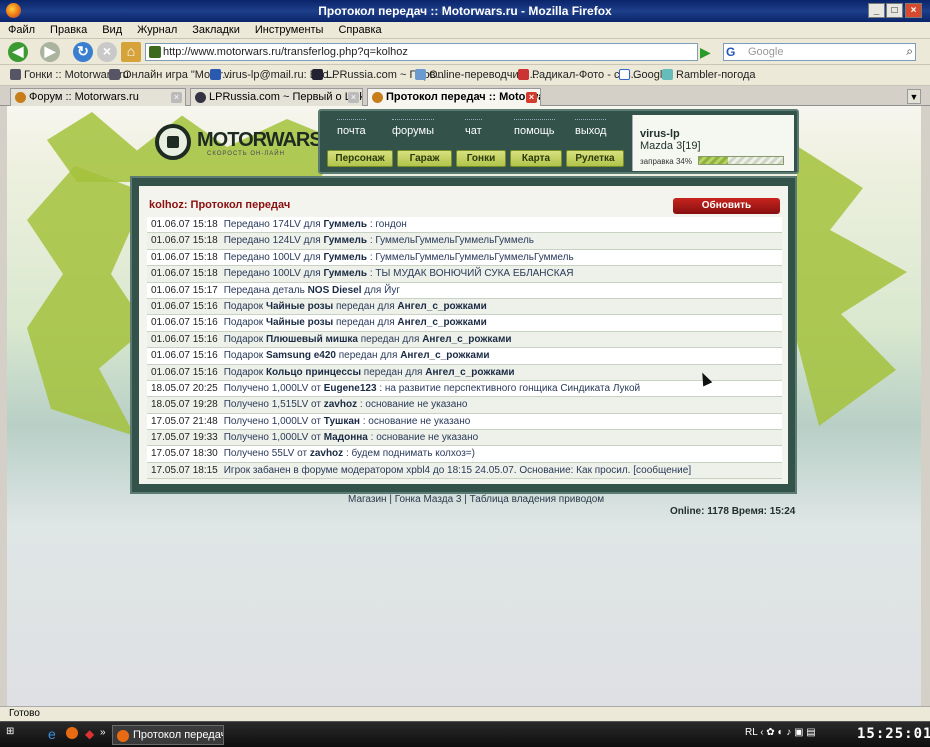 Image resolution: width=930 pixels, height=747 pixels. Describe the element at coordinates (359, 29) in the screenshot. I see `menu-help: Справка` at that location.